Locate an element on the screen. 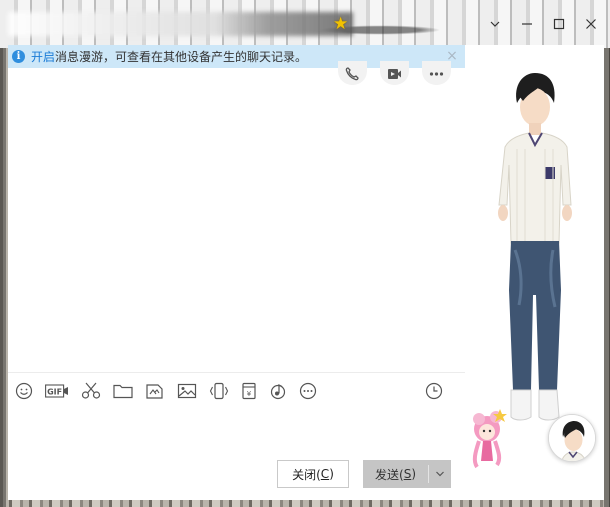  scissors-icon is located at coordinates (91, 391).